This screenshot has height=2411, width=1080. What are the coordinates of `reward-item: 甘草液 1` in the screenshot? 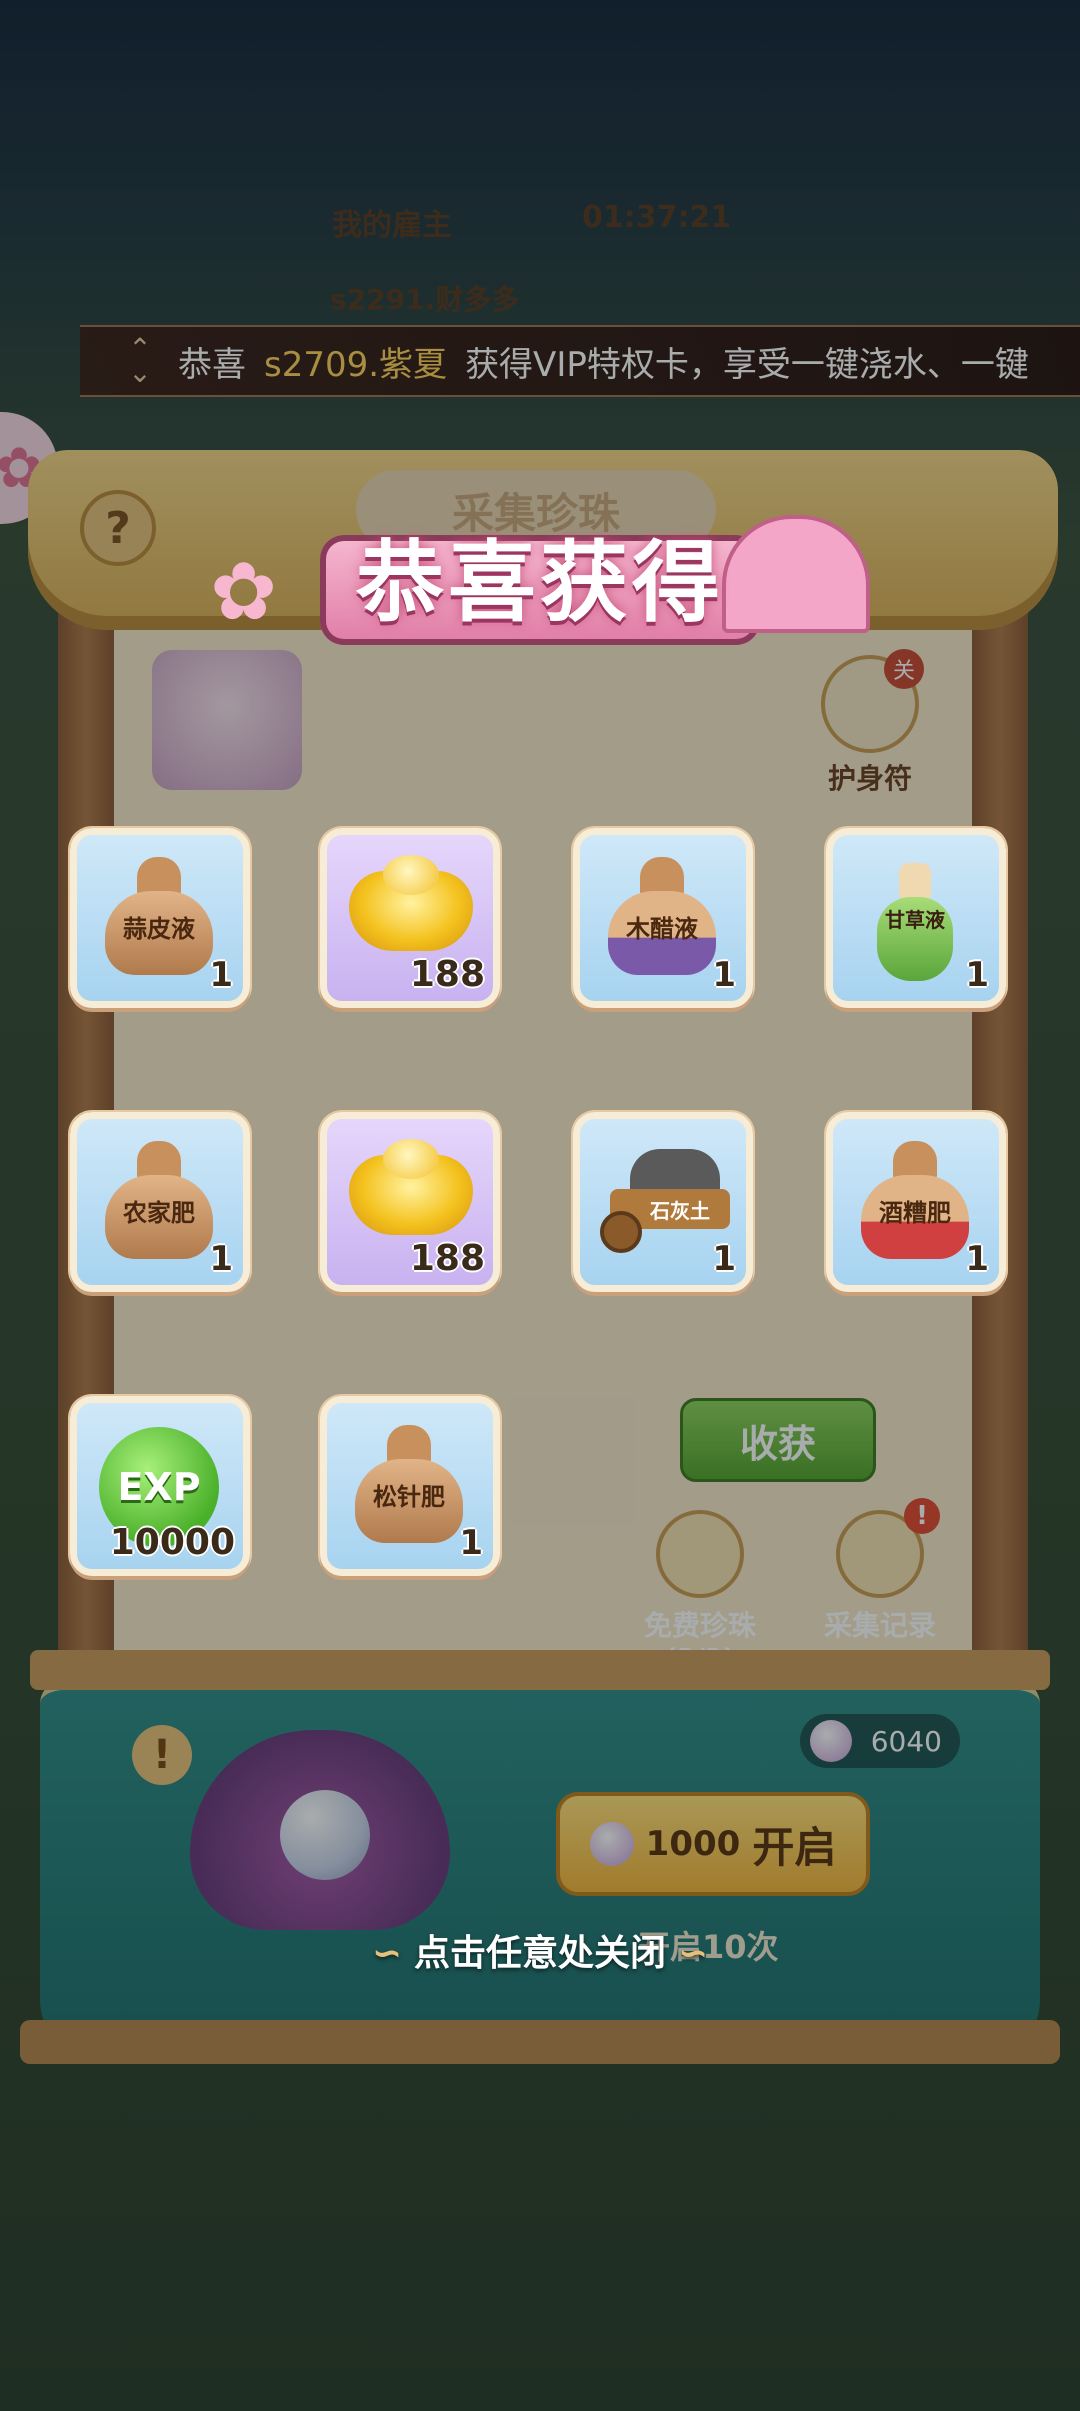 It's located at (916, 918).